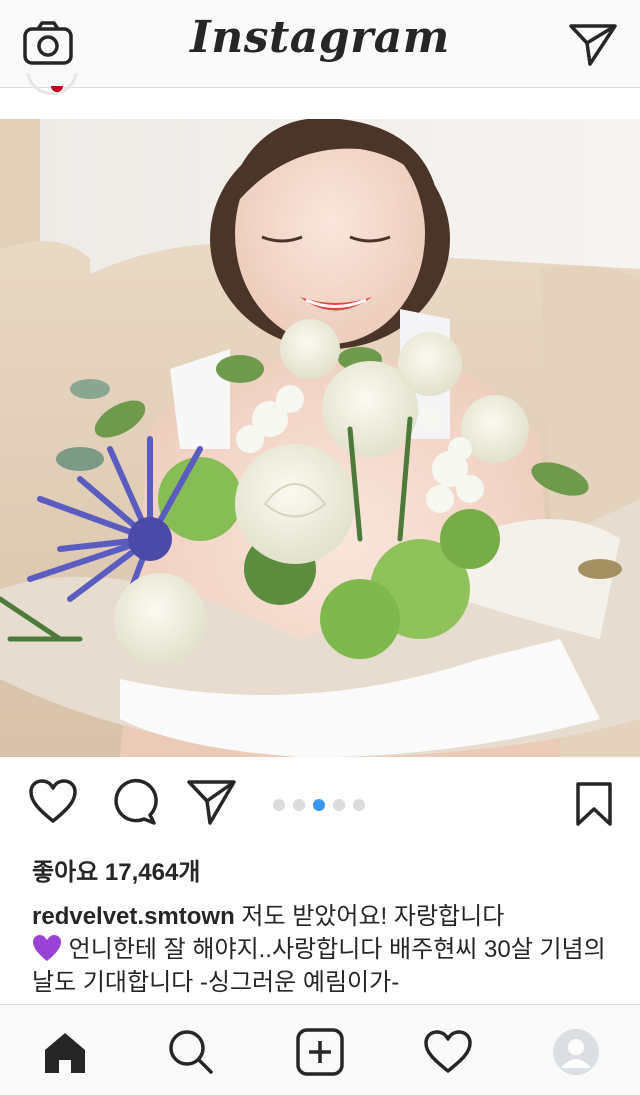 The image size is (640, 1095). I want to click on home-icon, so click(65, 1053).